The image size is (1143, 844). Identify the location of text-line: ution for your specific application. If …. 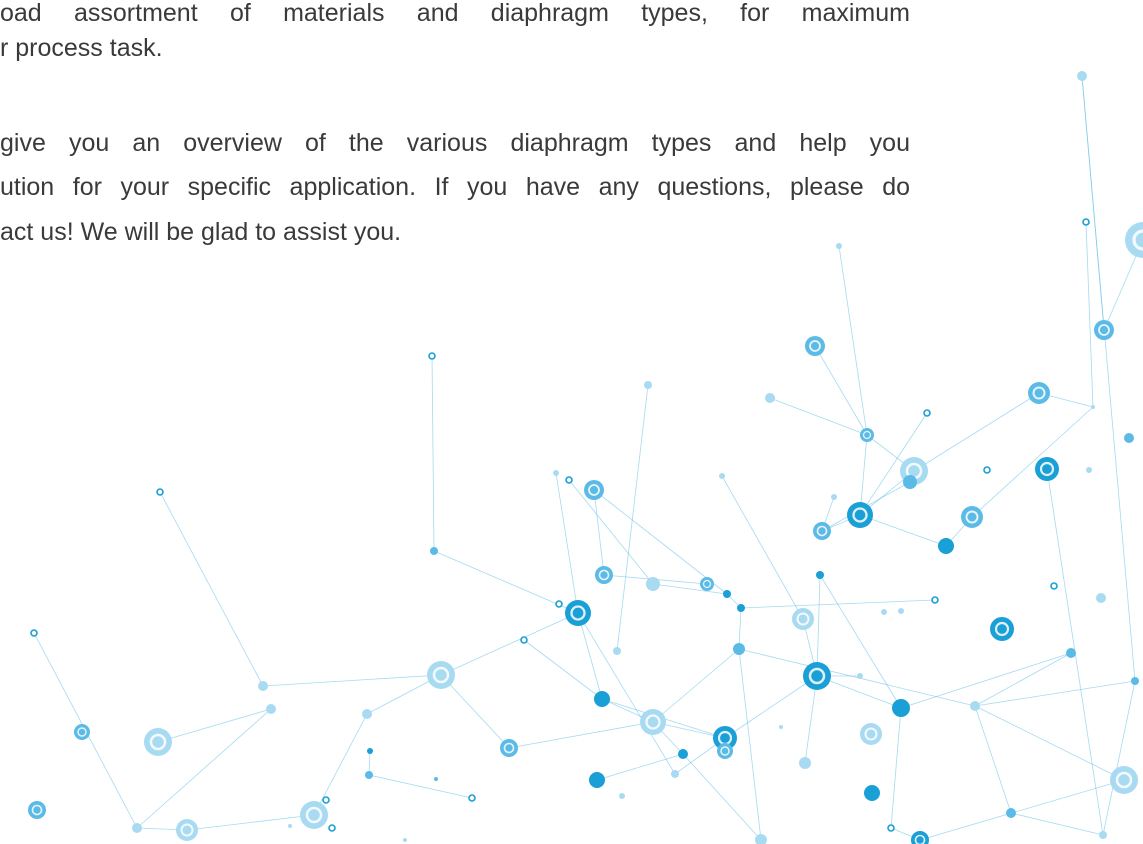
(455, 187).